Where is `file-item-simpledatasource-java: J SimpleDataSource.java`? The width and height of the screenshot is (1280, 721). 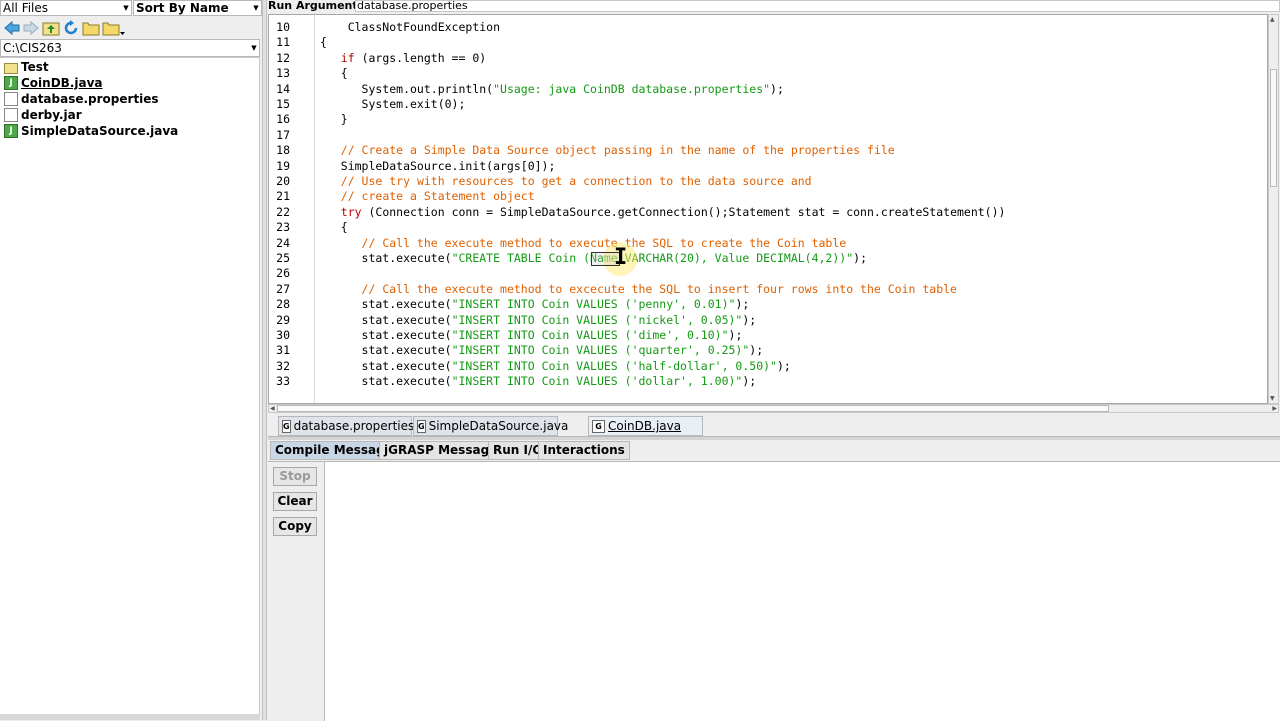 file-item-simpledatasource-java: J SimpleDataSource.java is located at coordinates (129, 131).